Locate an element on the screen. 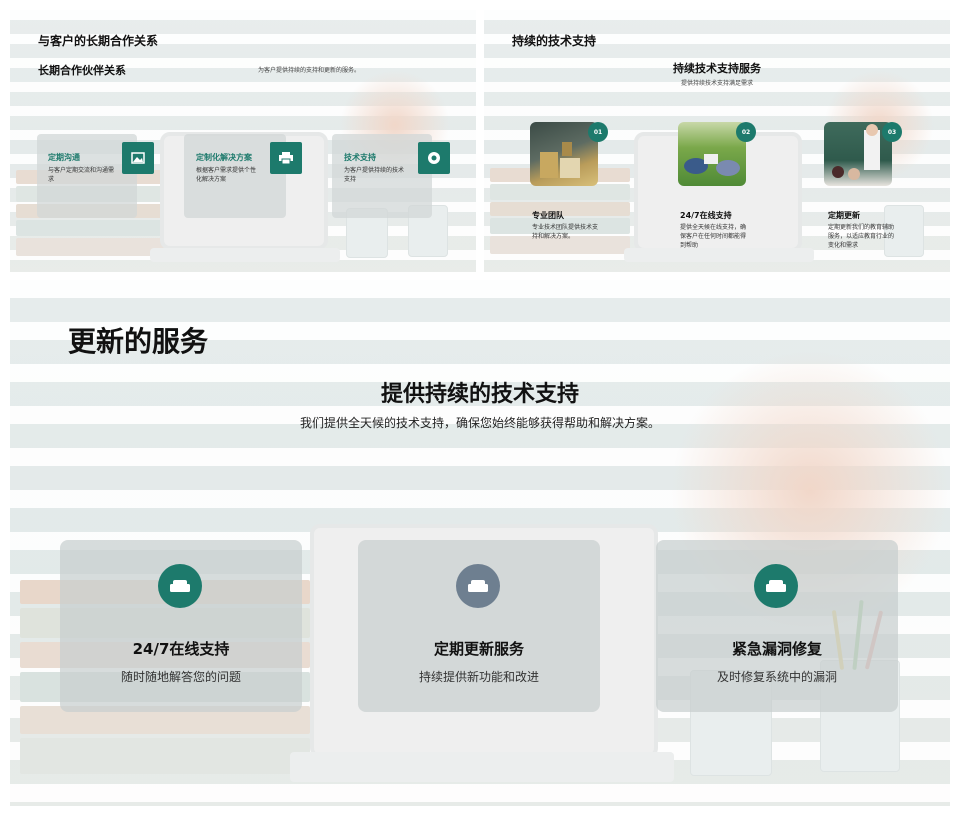 The image size is (960, 816). slide-title: 更新的服务 is located at coordinates (138, 341).